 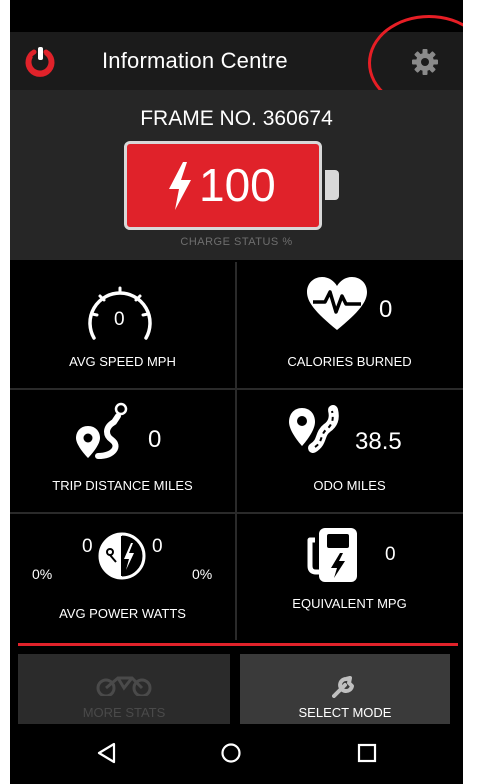 What do you see at coordinates (345, 712) in the screenshot?
I see `select-mode-label: SELECT MODE` at bounding box center [345, 712].